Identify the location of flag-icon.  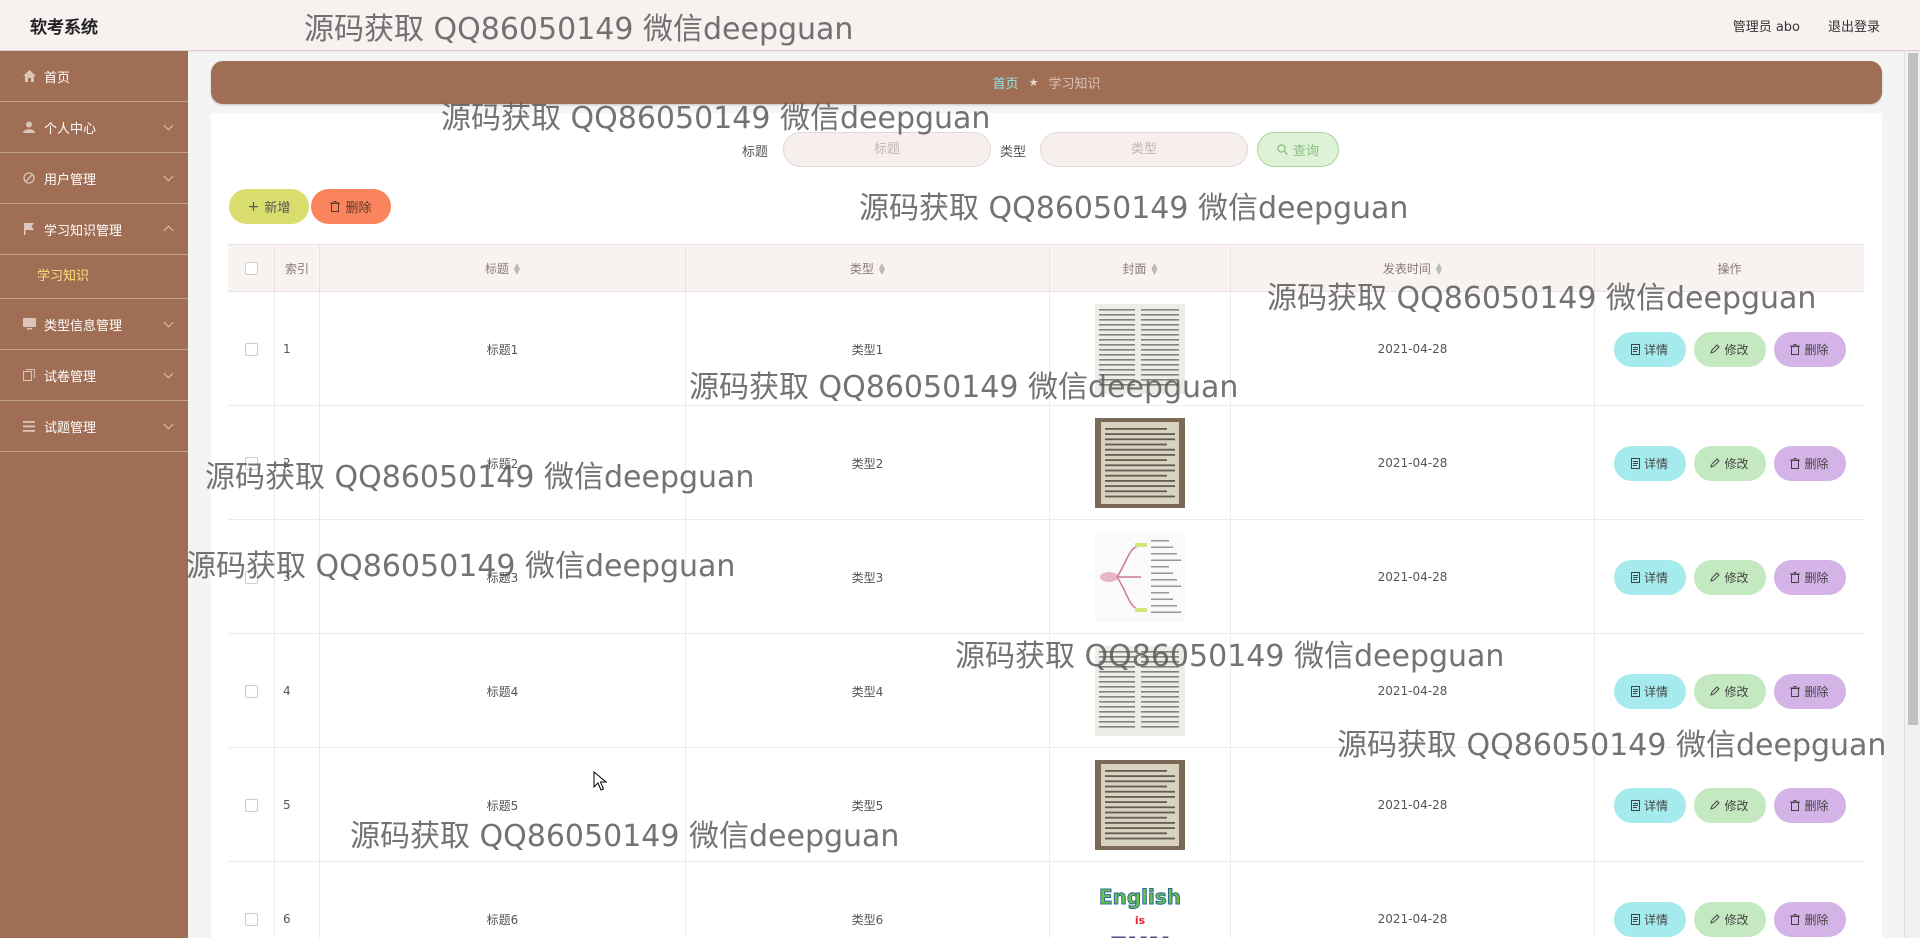
(29, 229).